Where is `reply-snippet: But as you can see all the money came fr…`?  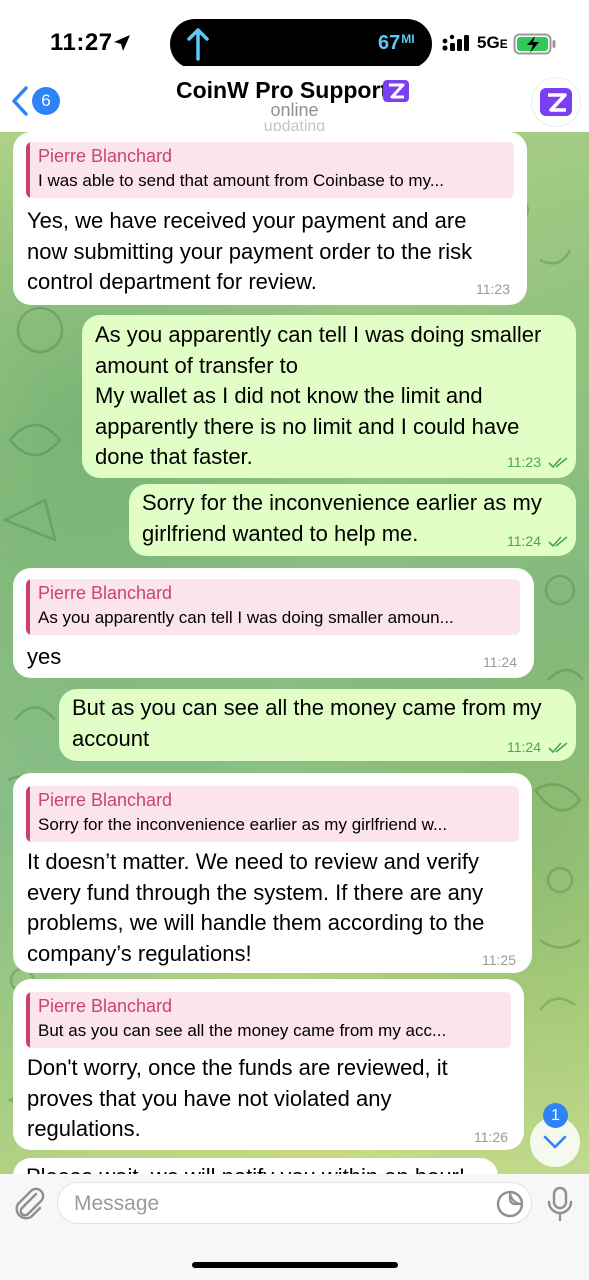 reply-snippet: But as you can see all the money came fr… is located at coordinates (242, 1030).